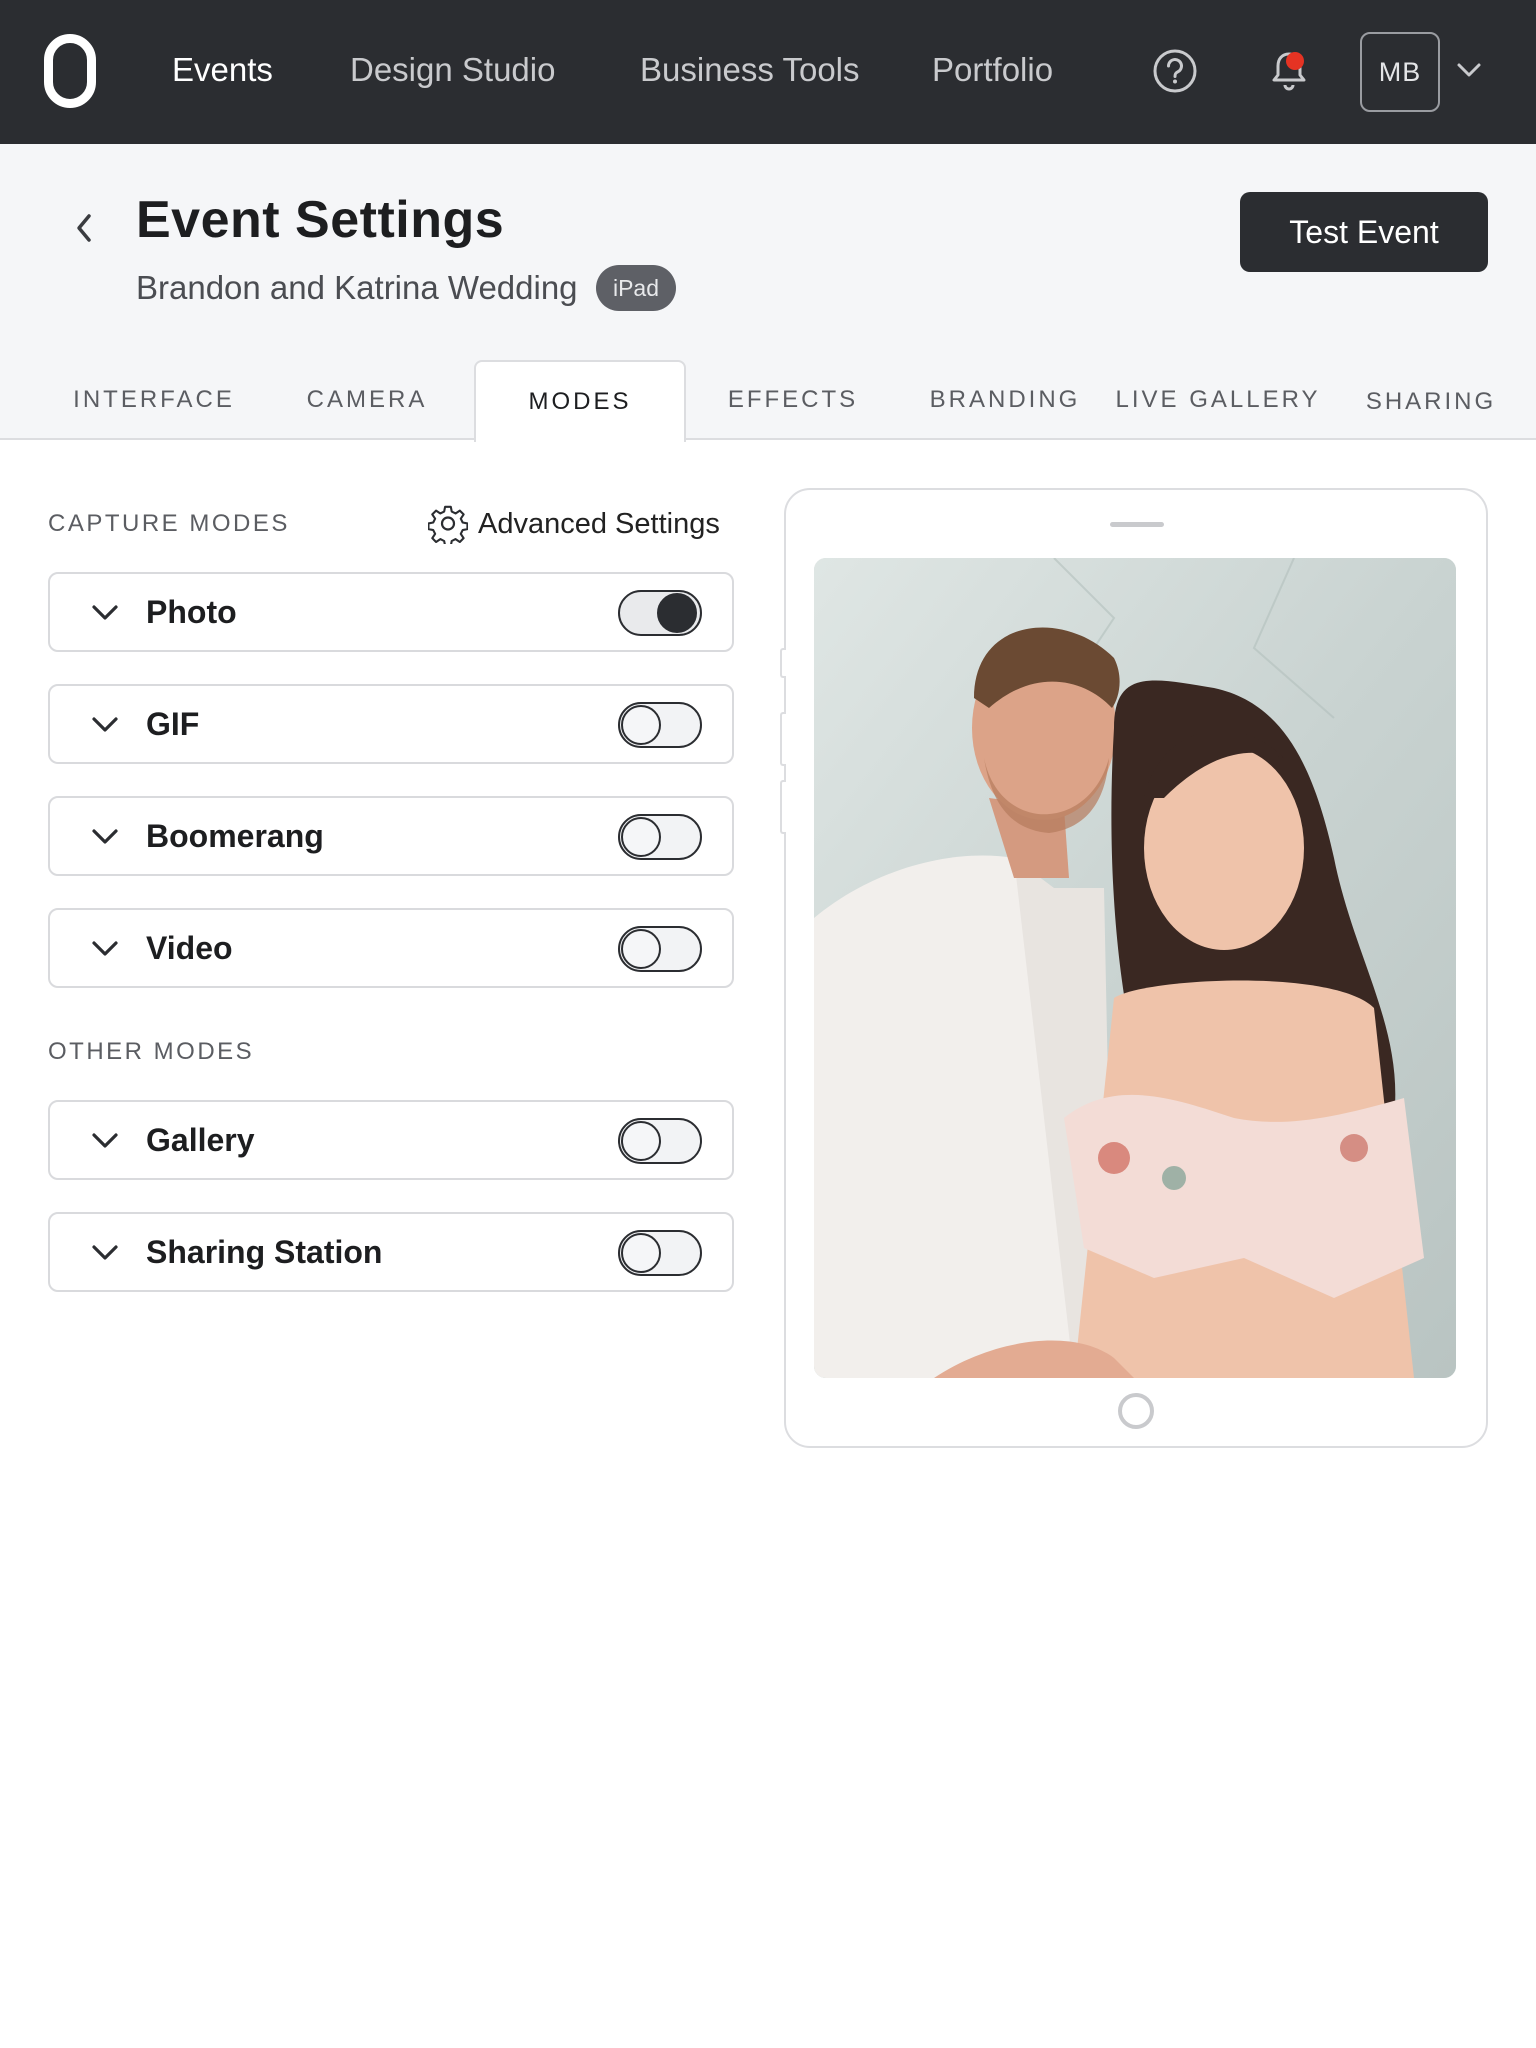 This screenshot has height=2048, width=1536. What do you see at coordinates (391, 836) in the screenshot?
I see `mode-row-boomerang: Boomerang` at bounding box center [391, 836].